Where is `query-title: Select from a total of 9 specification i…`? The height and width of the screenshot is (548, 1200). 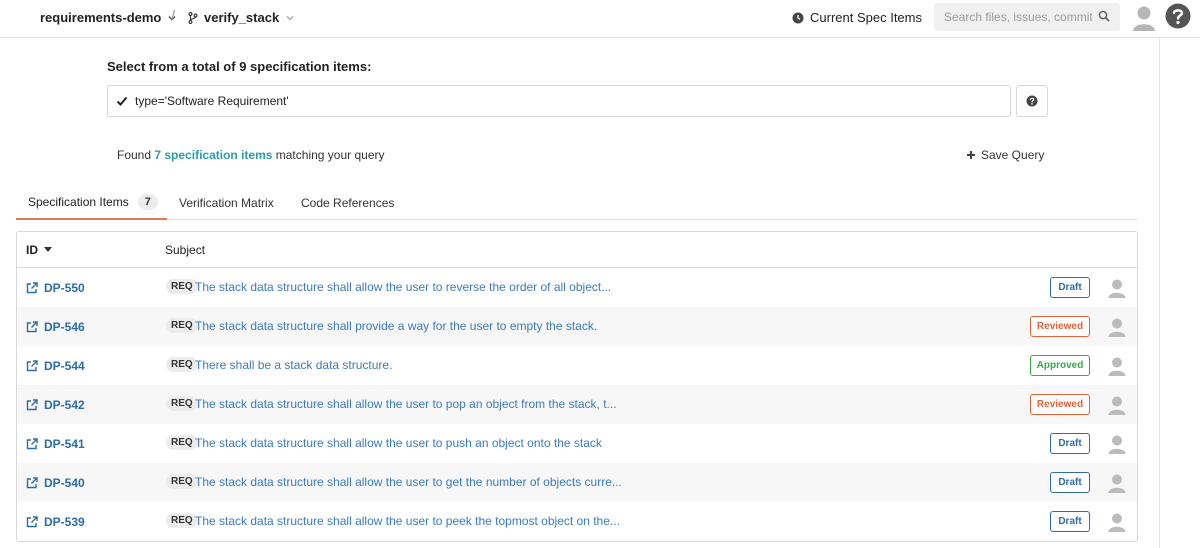 query-title: Select from a total of 9 specification i… is located at coordinates (239, 66).